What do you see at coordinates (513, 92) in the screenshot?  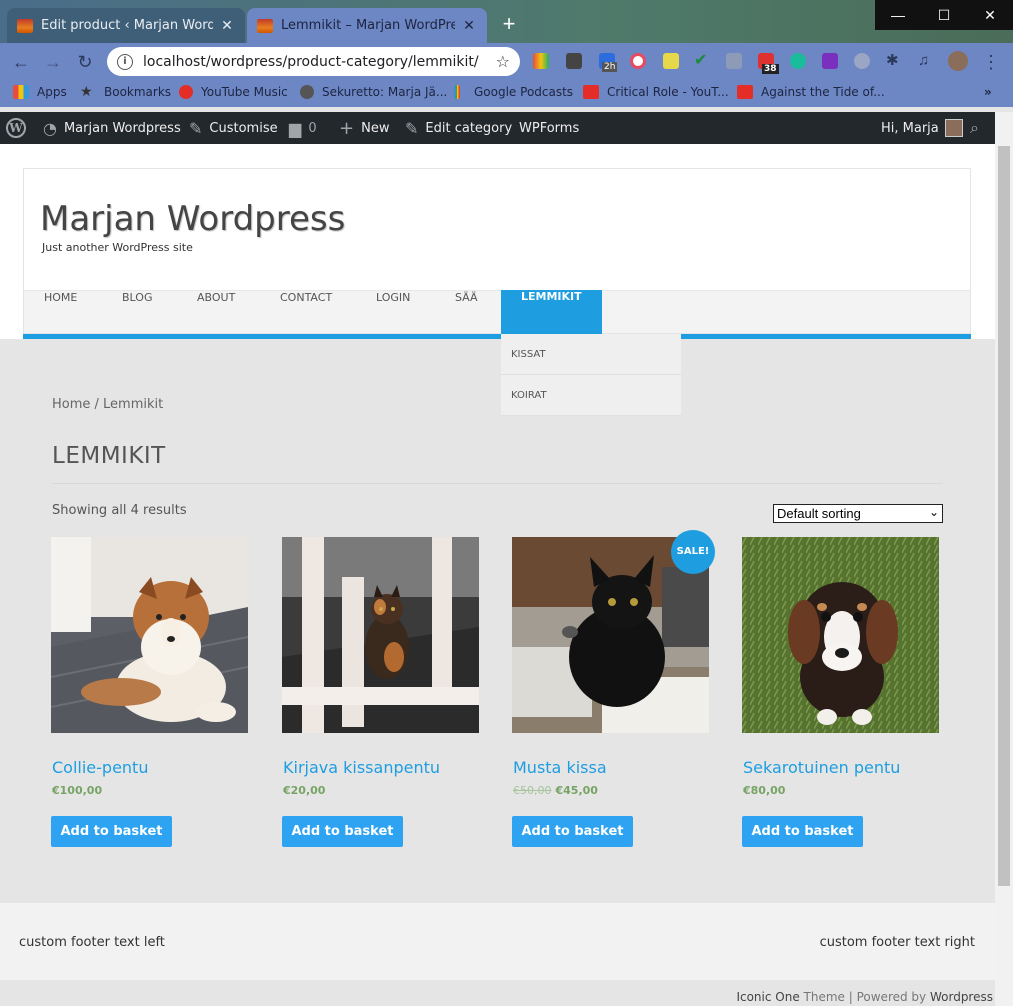 I see `bookmark-google-podcasts: Google Podcasts` at bounding box center [513, 92].